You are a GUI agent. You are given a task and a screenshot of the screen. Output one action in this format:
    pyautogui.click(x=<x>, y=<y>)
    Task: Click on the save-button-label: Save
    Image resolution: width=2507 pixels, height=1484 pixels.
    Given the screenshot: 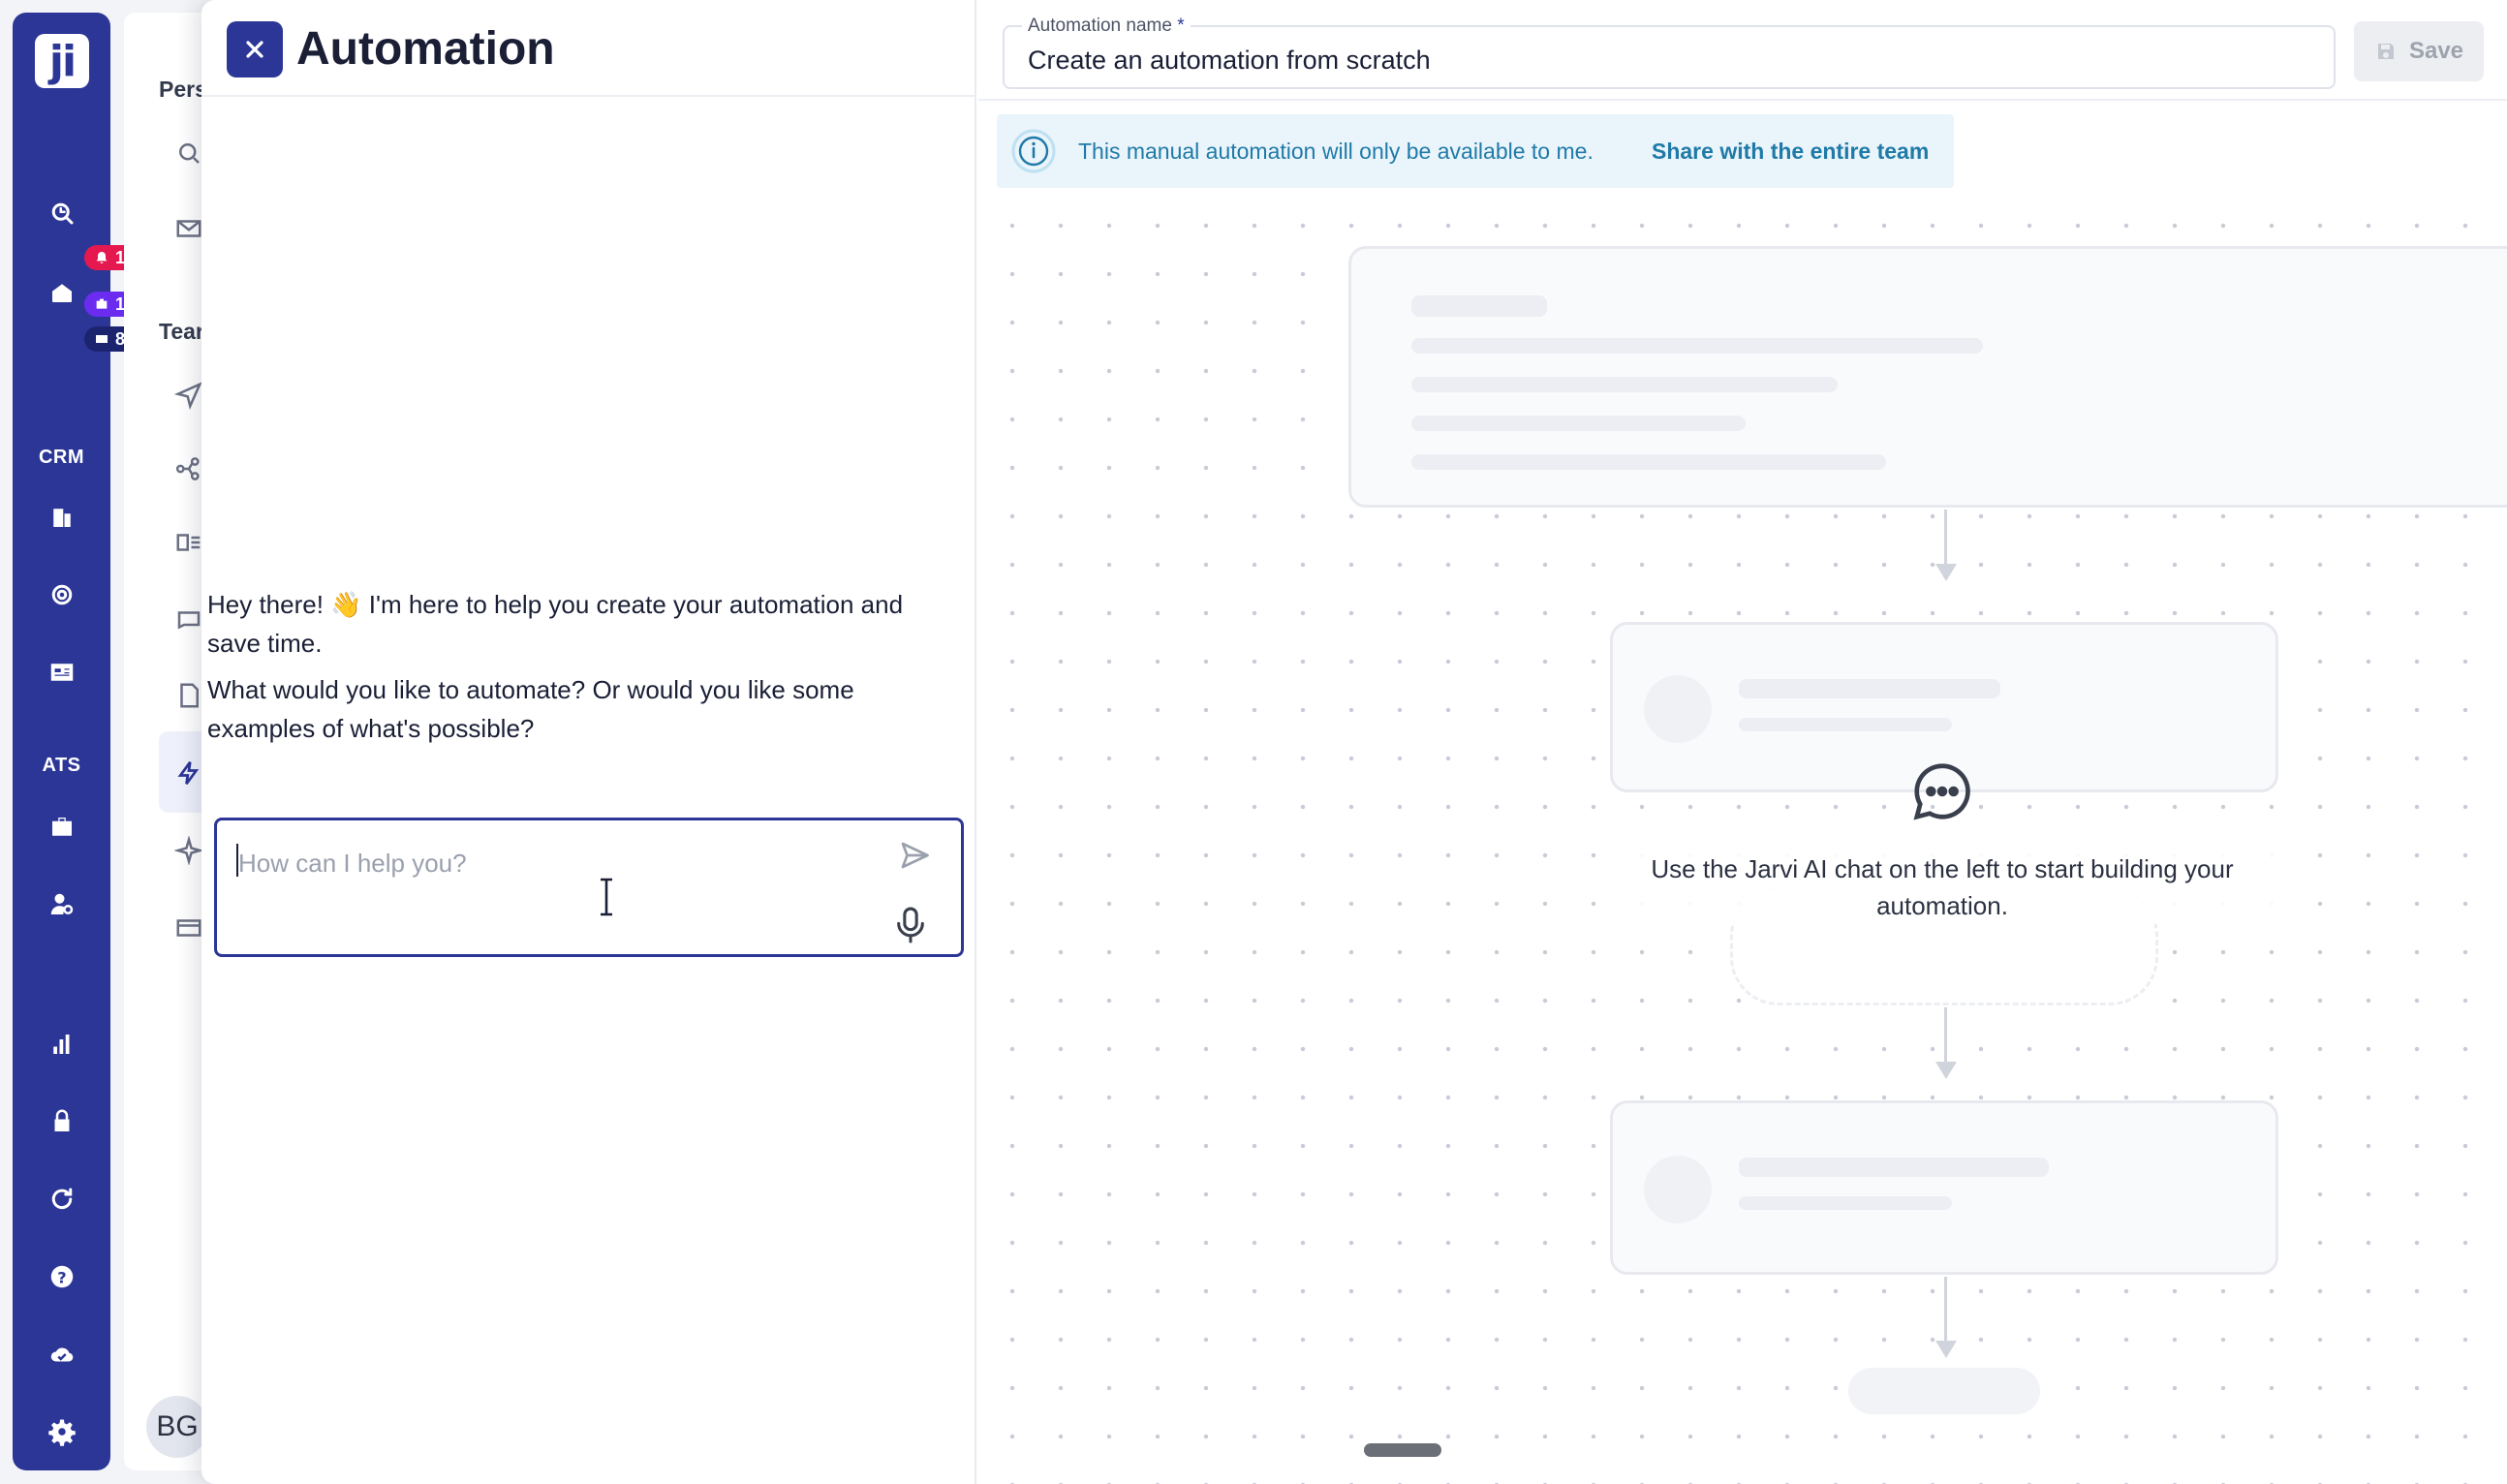 What is the action you would take?
    pyautogui.click(x=2436, y=51)
    